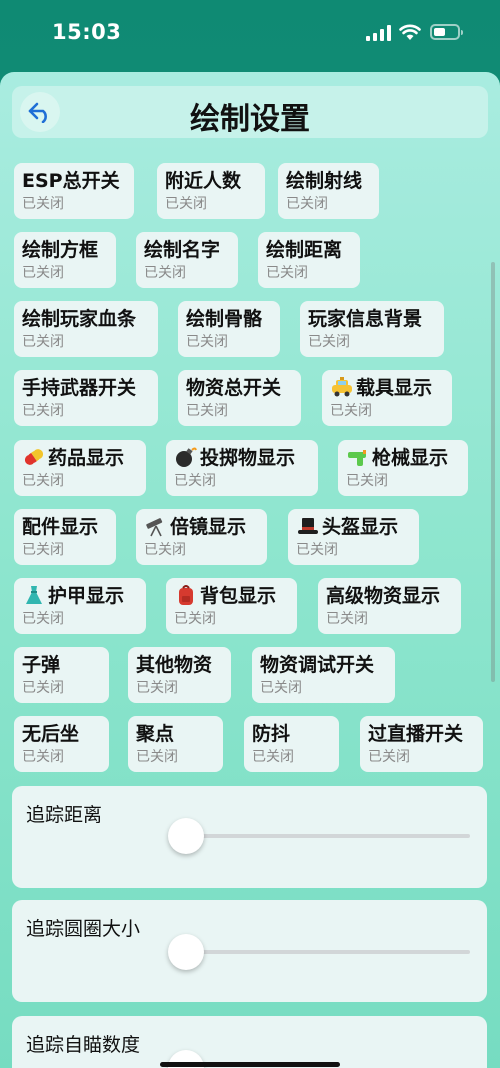  Describe the element at coordinates (379, 33) in the screenshot. I see `cellular-signal-icon` at that location.